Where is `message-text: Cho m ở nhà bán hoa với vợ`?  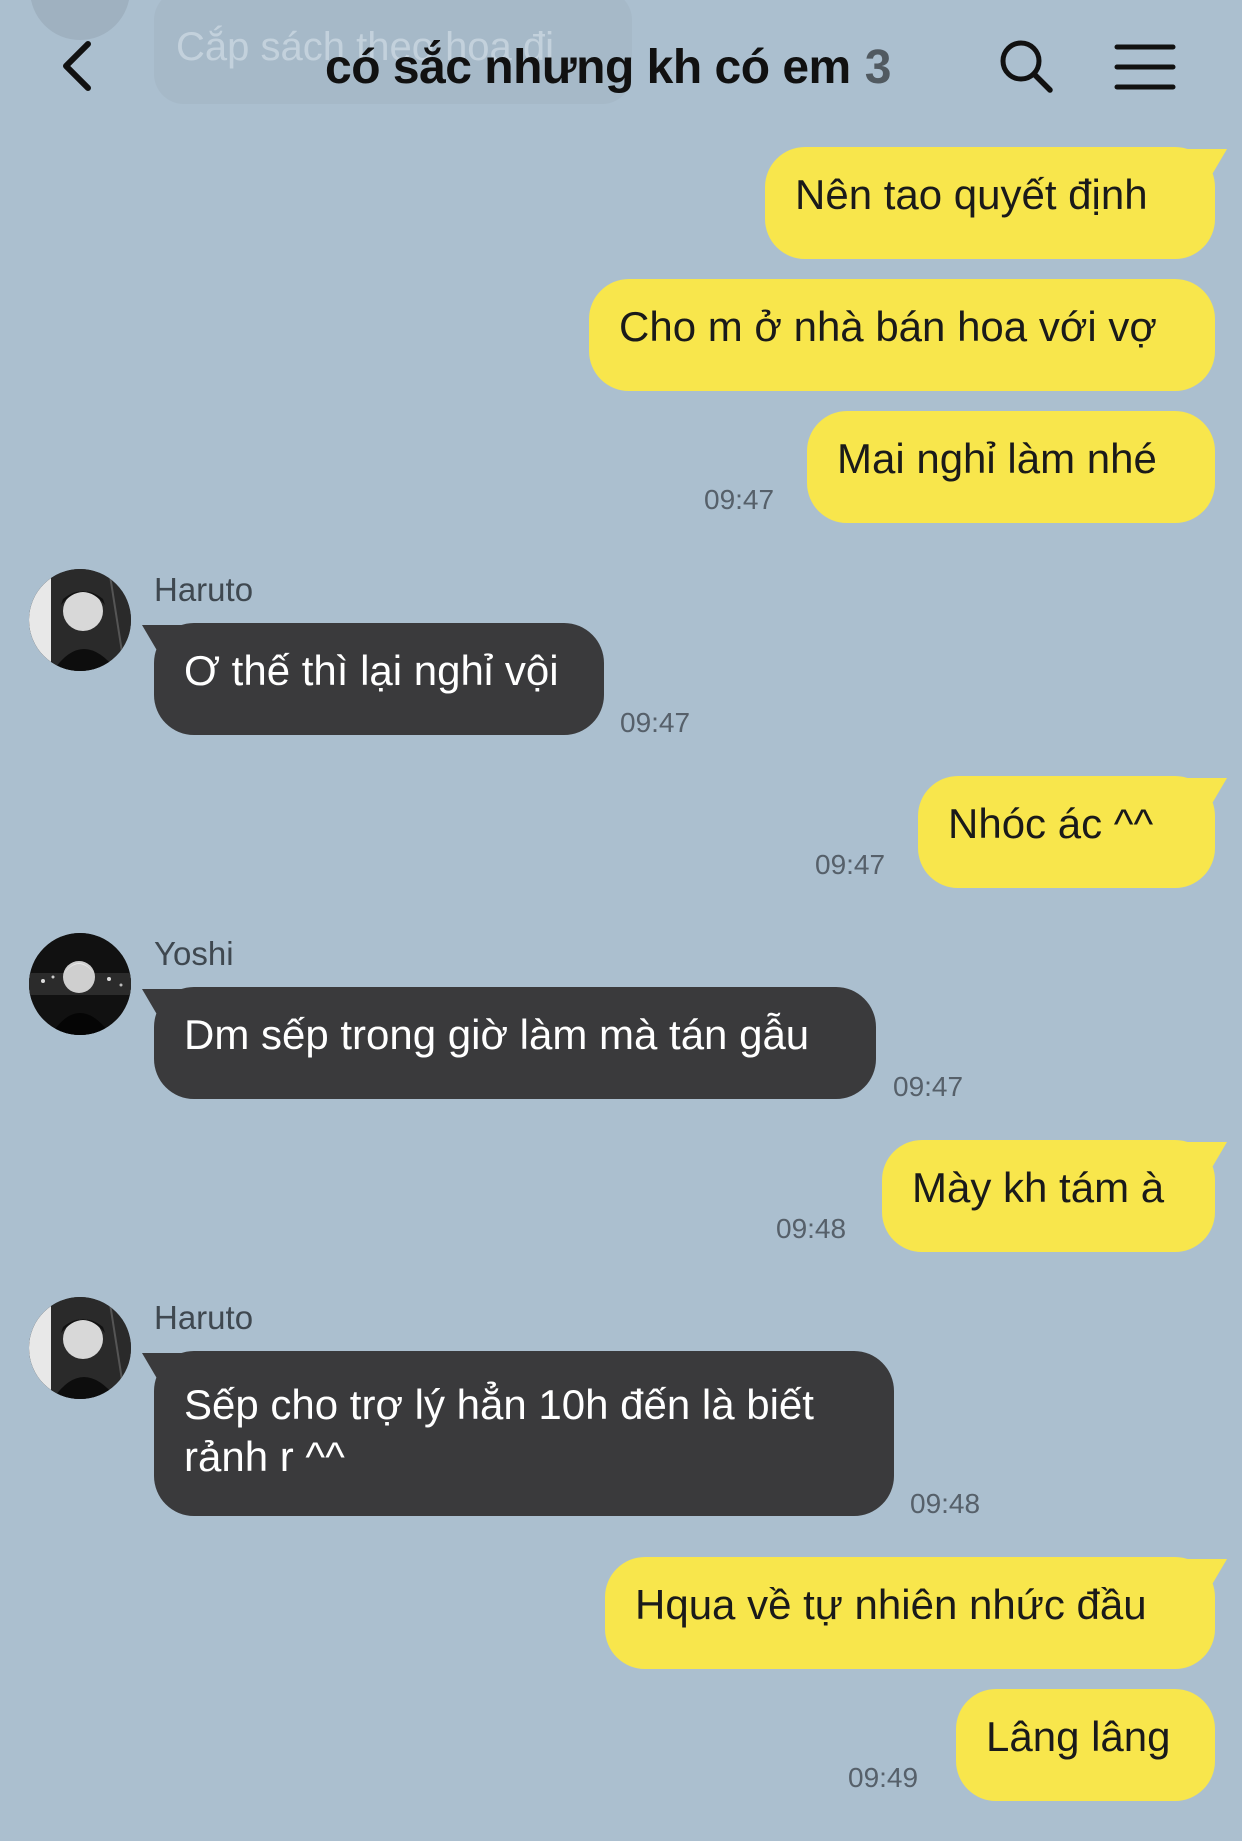
message-text: Cho m ở nhà bán hoa với vợ is located at coordinates (888, 326).